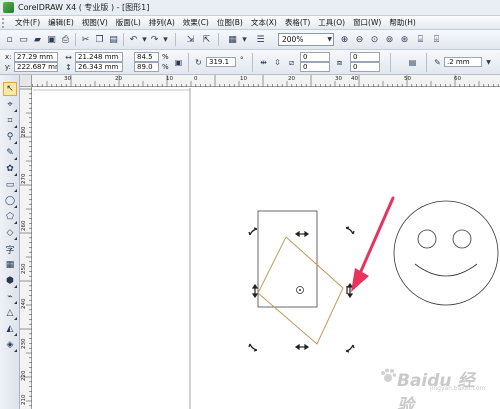 The image size is (500, 409). I want to click on hruler-label: 10, so click(169, 79).